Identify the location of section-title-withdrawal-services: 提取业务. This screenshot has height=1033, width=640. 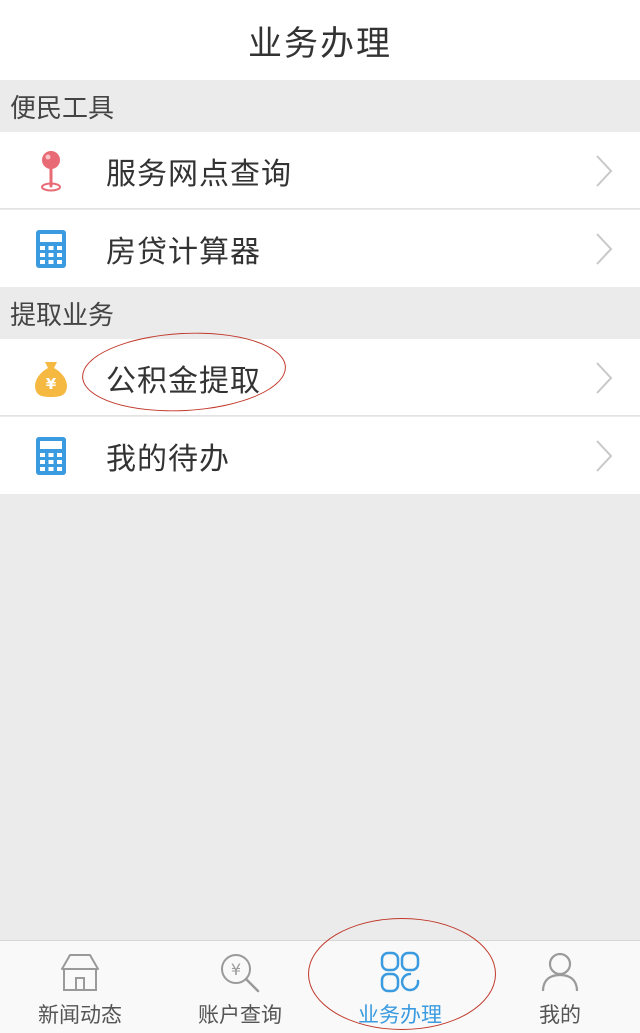
(320, 313).